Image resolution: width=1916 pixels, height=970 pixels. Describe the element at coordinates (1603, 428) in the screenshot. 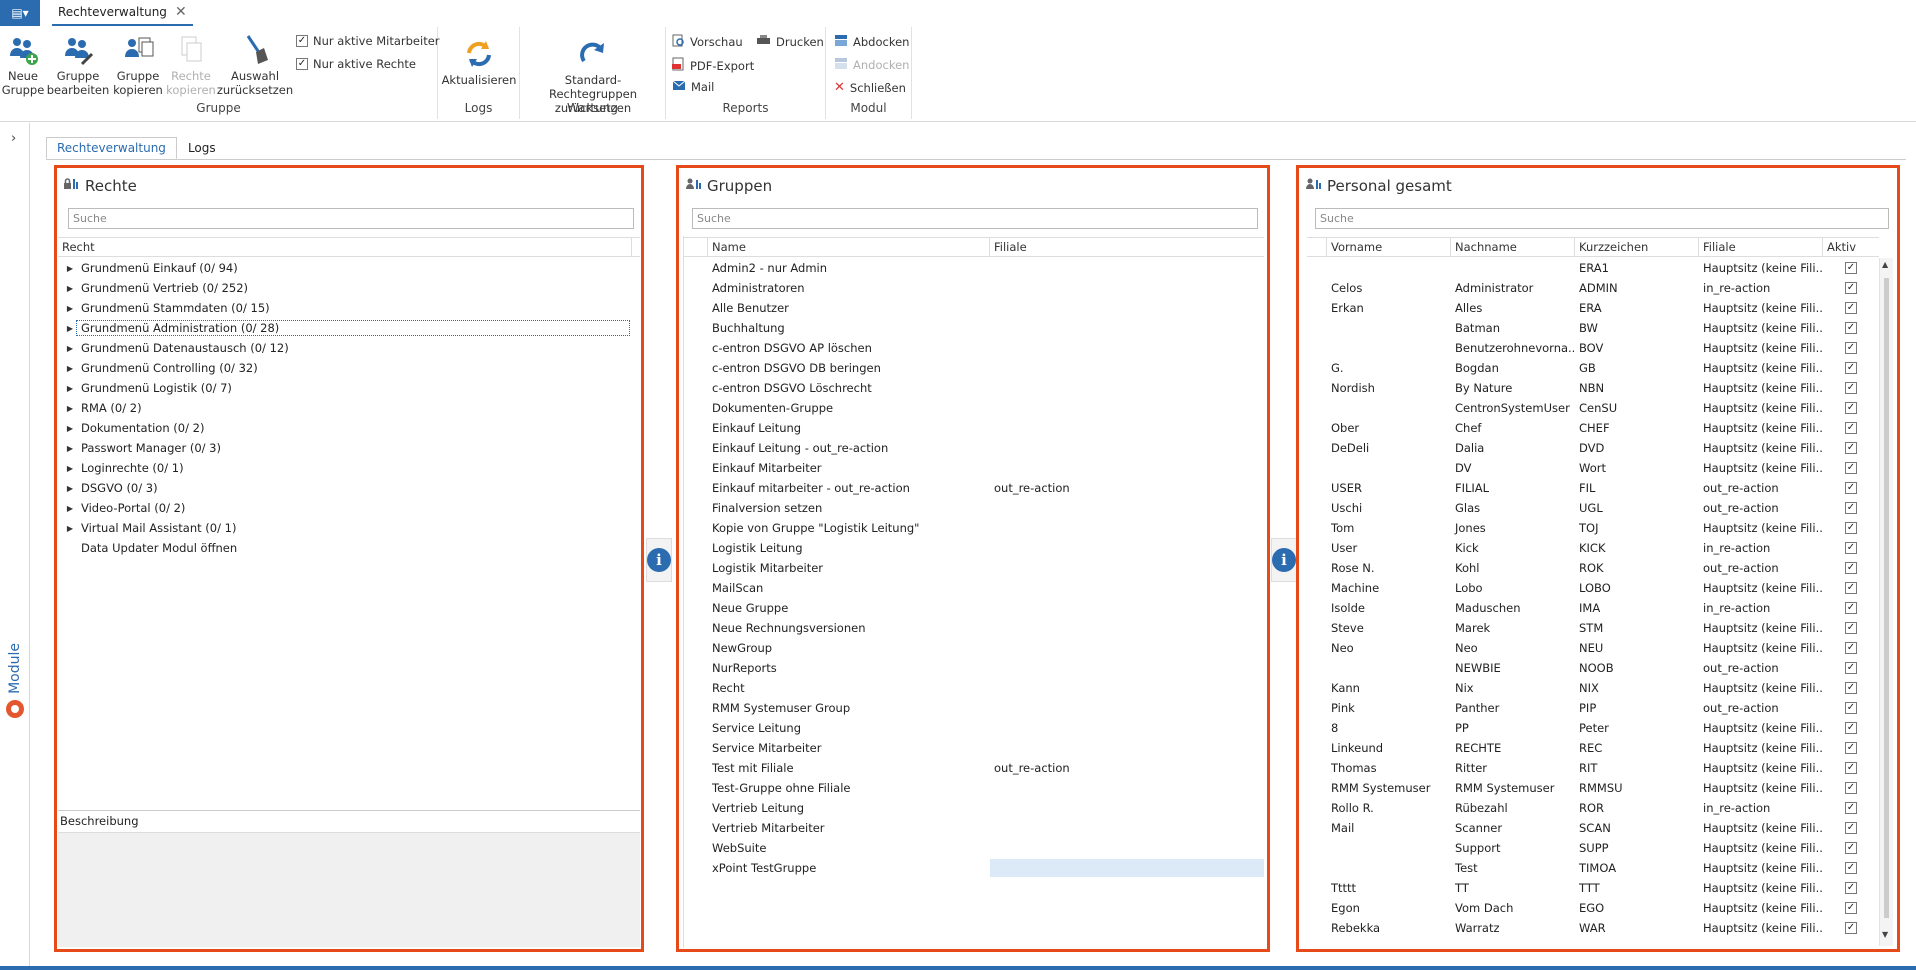

I see `table-row: Ober Chef CHEF Hauptsitz (keine Fili... ✓` at that location.